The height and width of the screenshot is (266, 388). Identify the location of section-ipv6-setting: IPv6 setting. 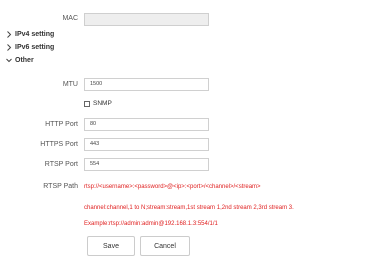
(30, 47).